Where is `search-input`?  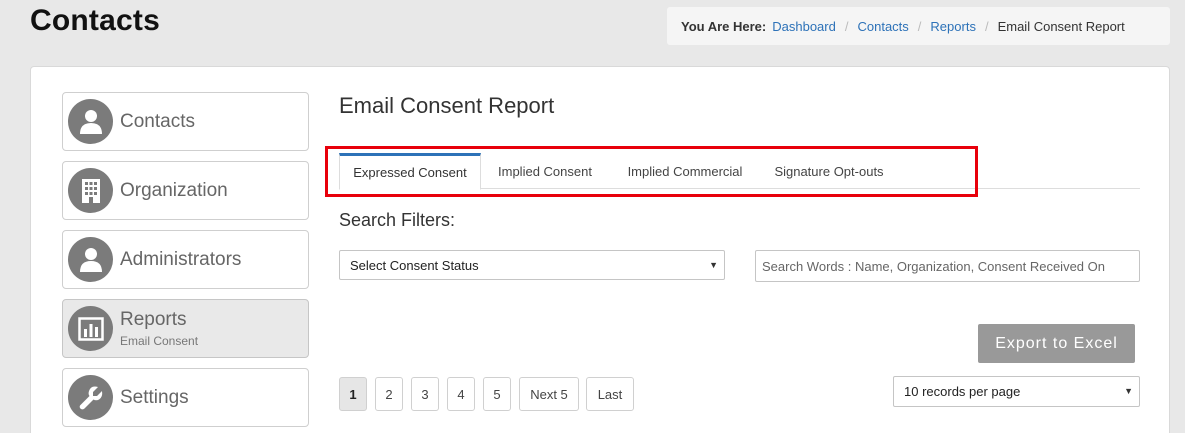
search-input is located at coordinates (947, 266).